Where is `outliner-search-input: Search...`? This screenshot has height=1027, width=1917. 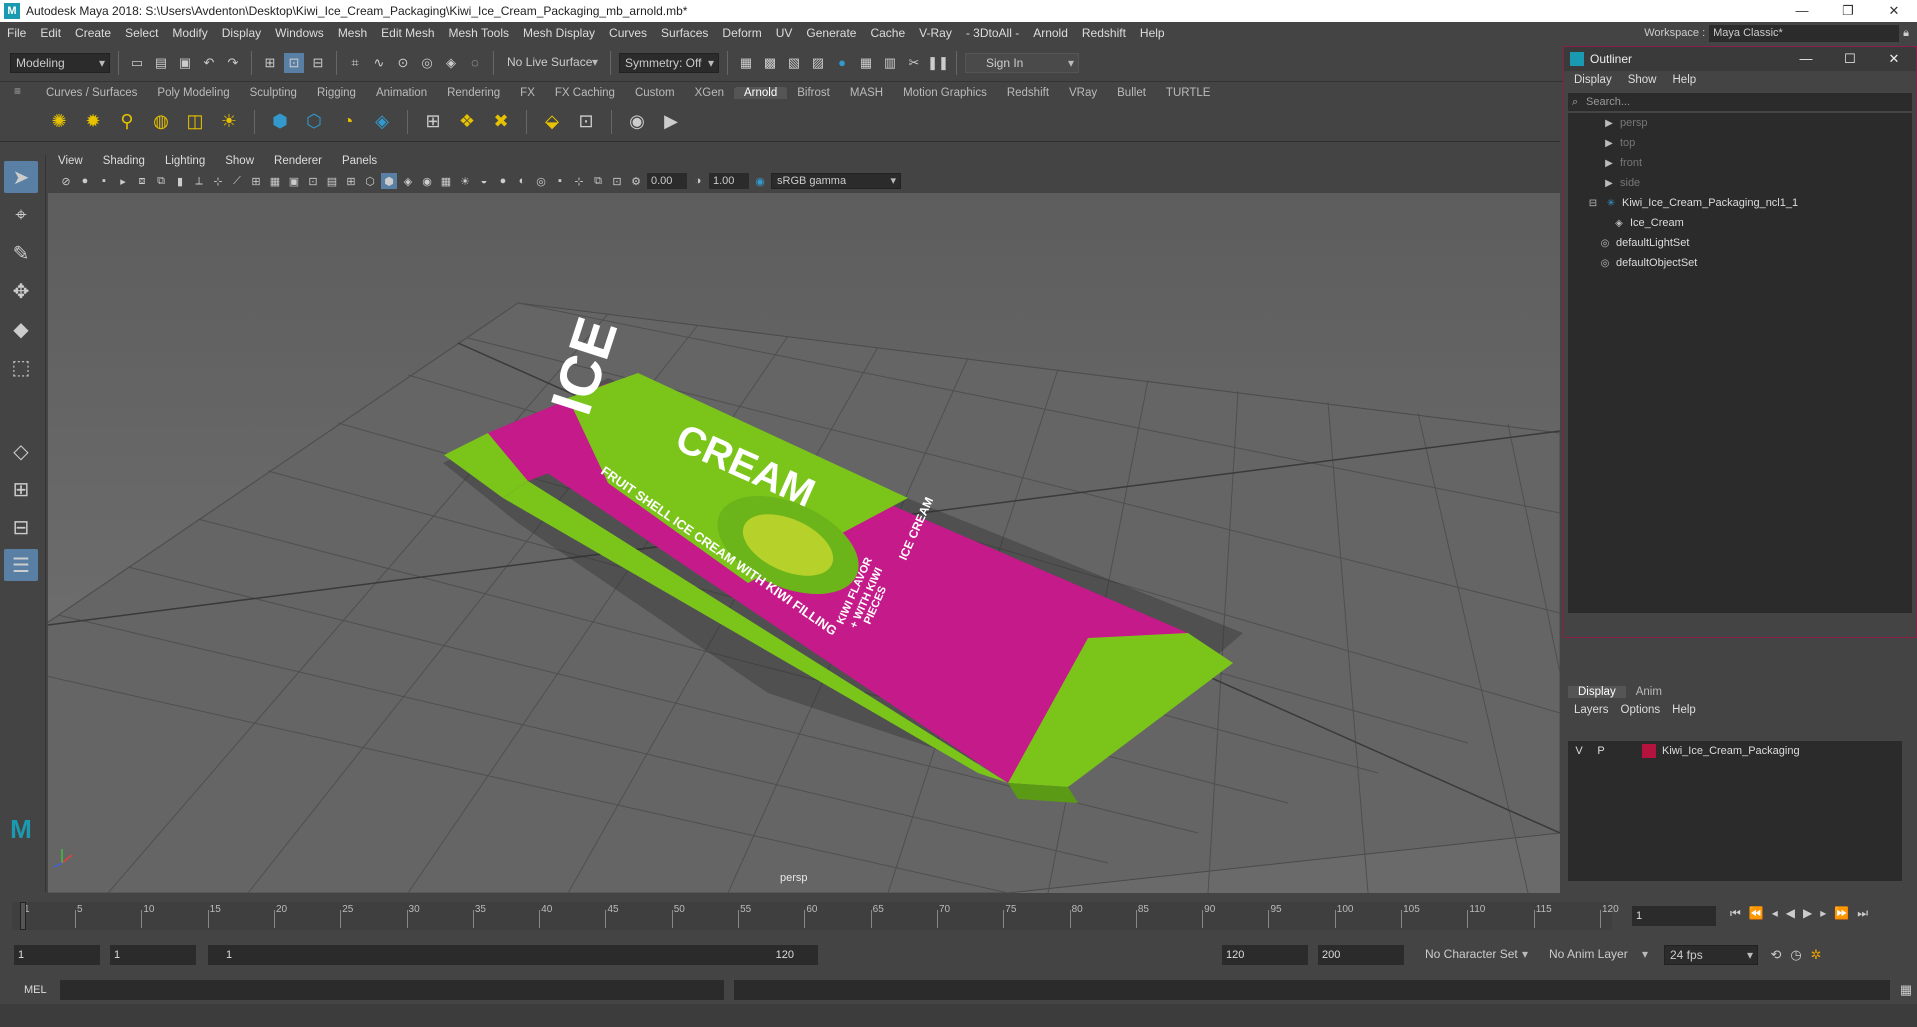
outliner-search-input: Search... is located at coordinates (1740, 102).